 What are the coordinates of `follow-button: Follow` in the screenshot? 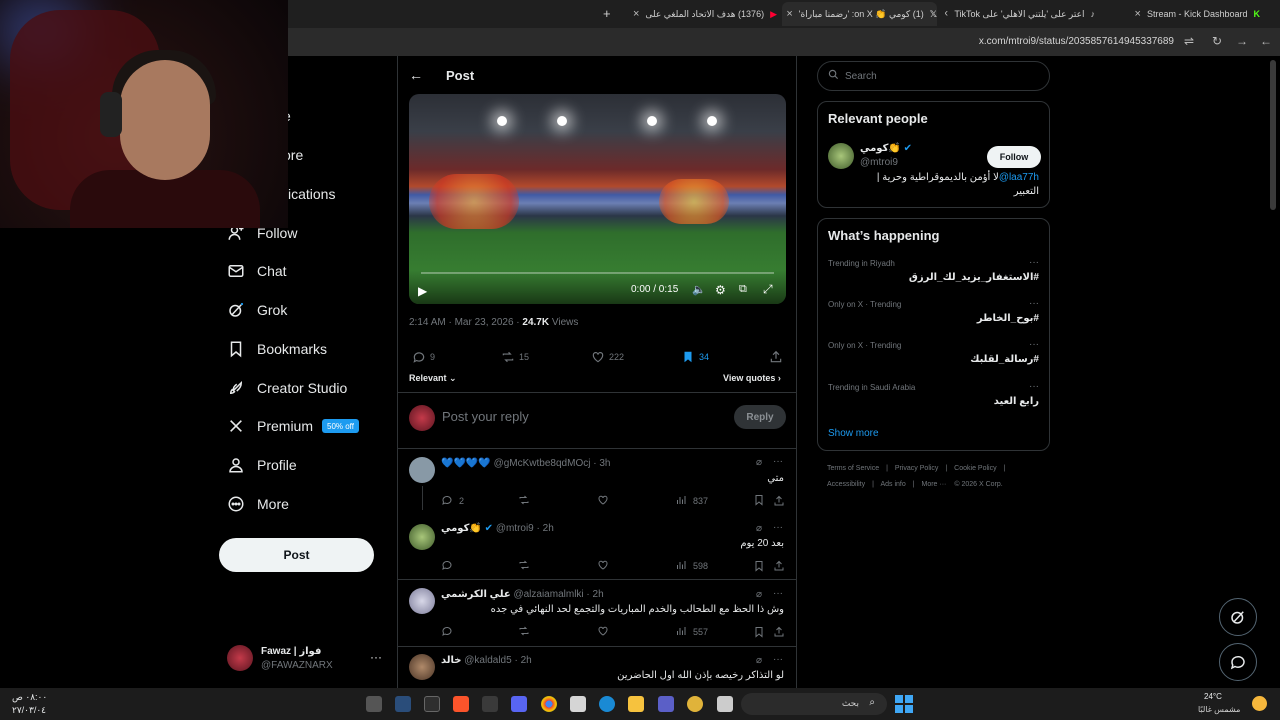 It's located at (1014, 157).